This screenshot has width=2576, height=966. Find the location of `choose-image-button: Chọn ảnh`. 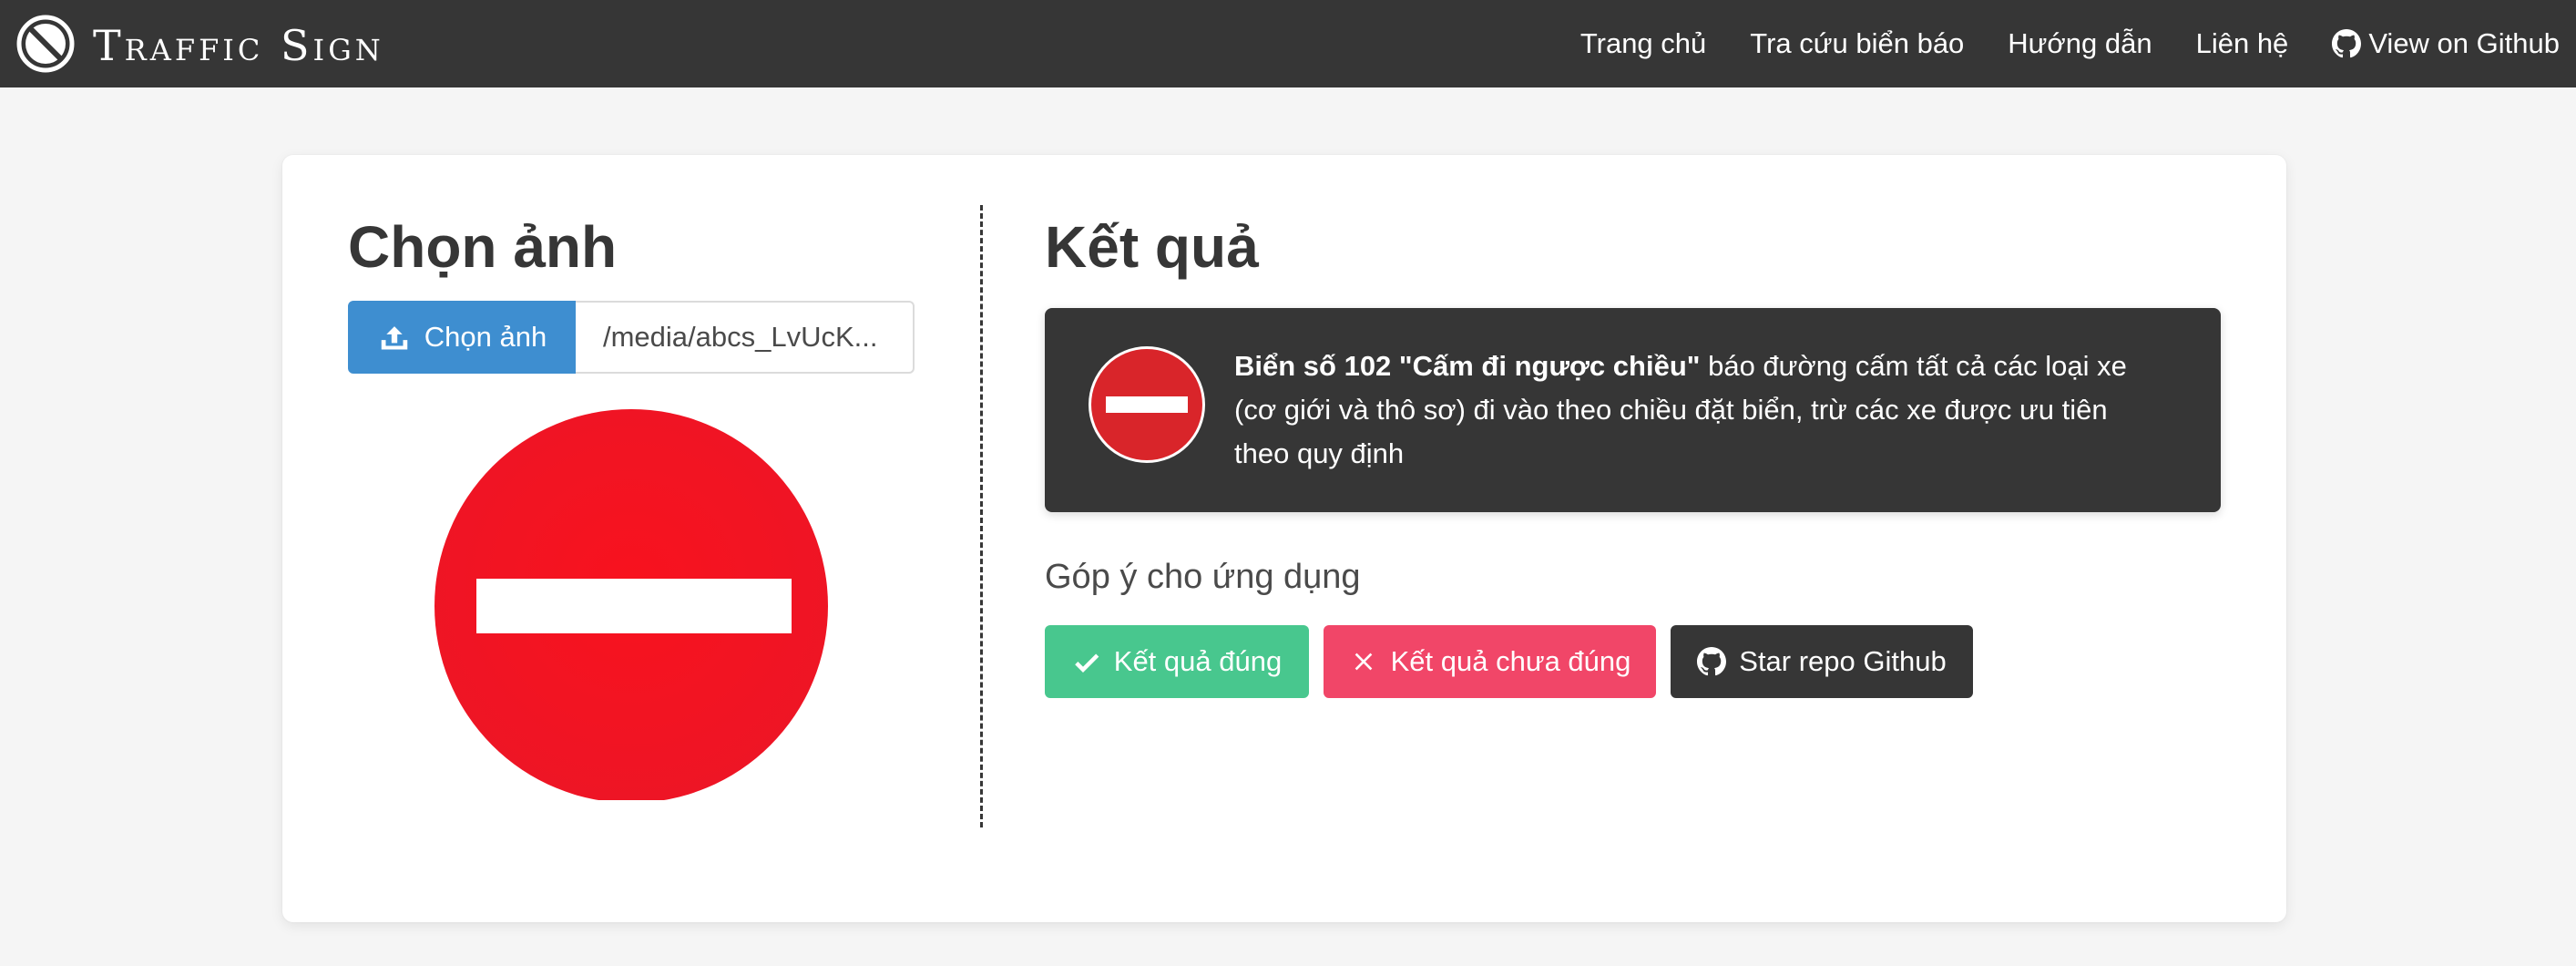

choose-image-button: Chọn ảnh is located at coordinates (462, 337).